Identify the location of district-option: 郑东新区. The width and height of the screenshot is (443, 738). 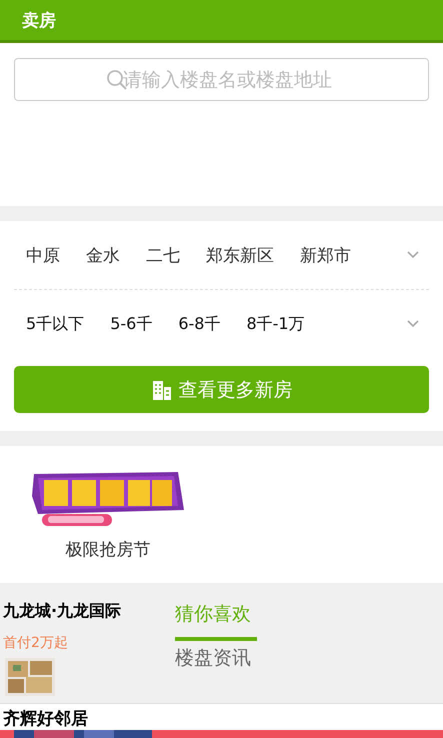
(240, 255).